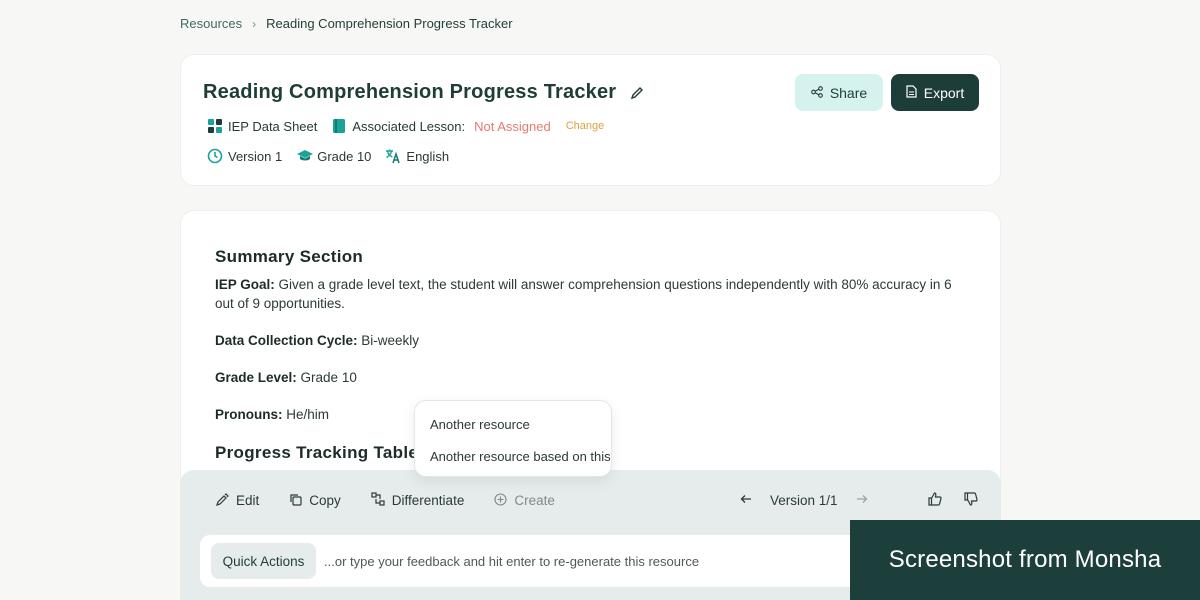  I want to click on chevron-right-icon: ›, so click(254, 23).